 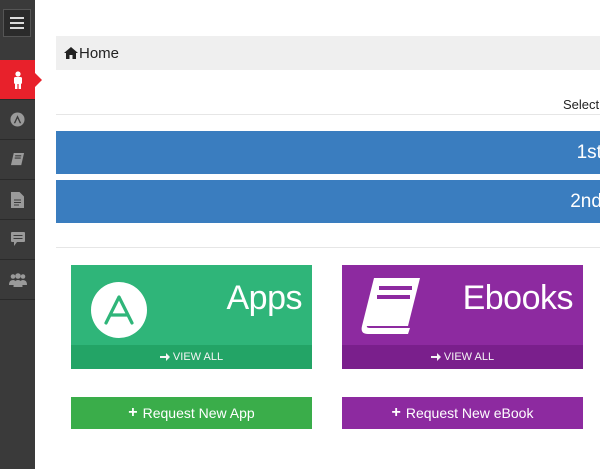 I want to click on apps-tile: Apps VIEW ALL, so click(x=191, y=317).